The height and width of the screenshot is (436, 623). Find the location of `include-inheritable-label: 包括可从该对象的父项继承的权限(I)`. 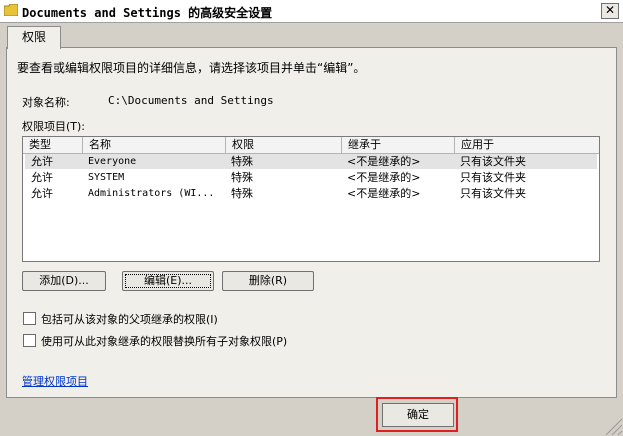

include-inheritable-label: 包括可从该对象的父项继承的权限(I) is located at coordinates (129, 319).